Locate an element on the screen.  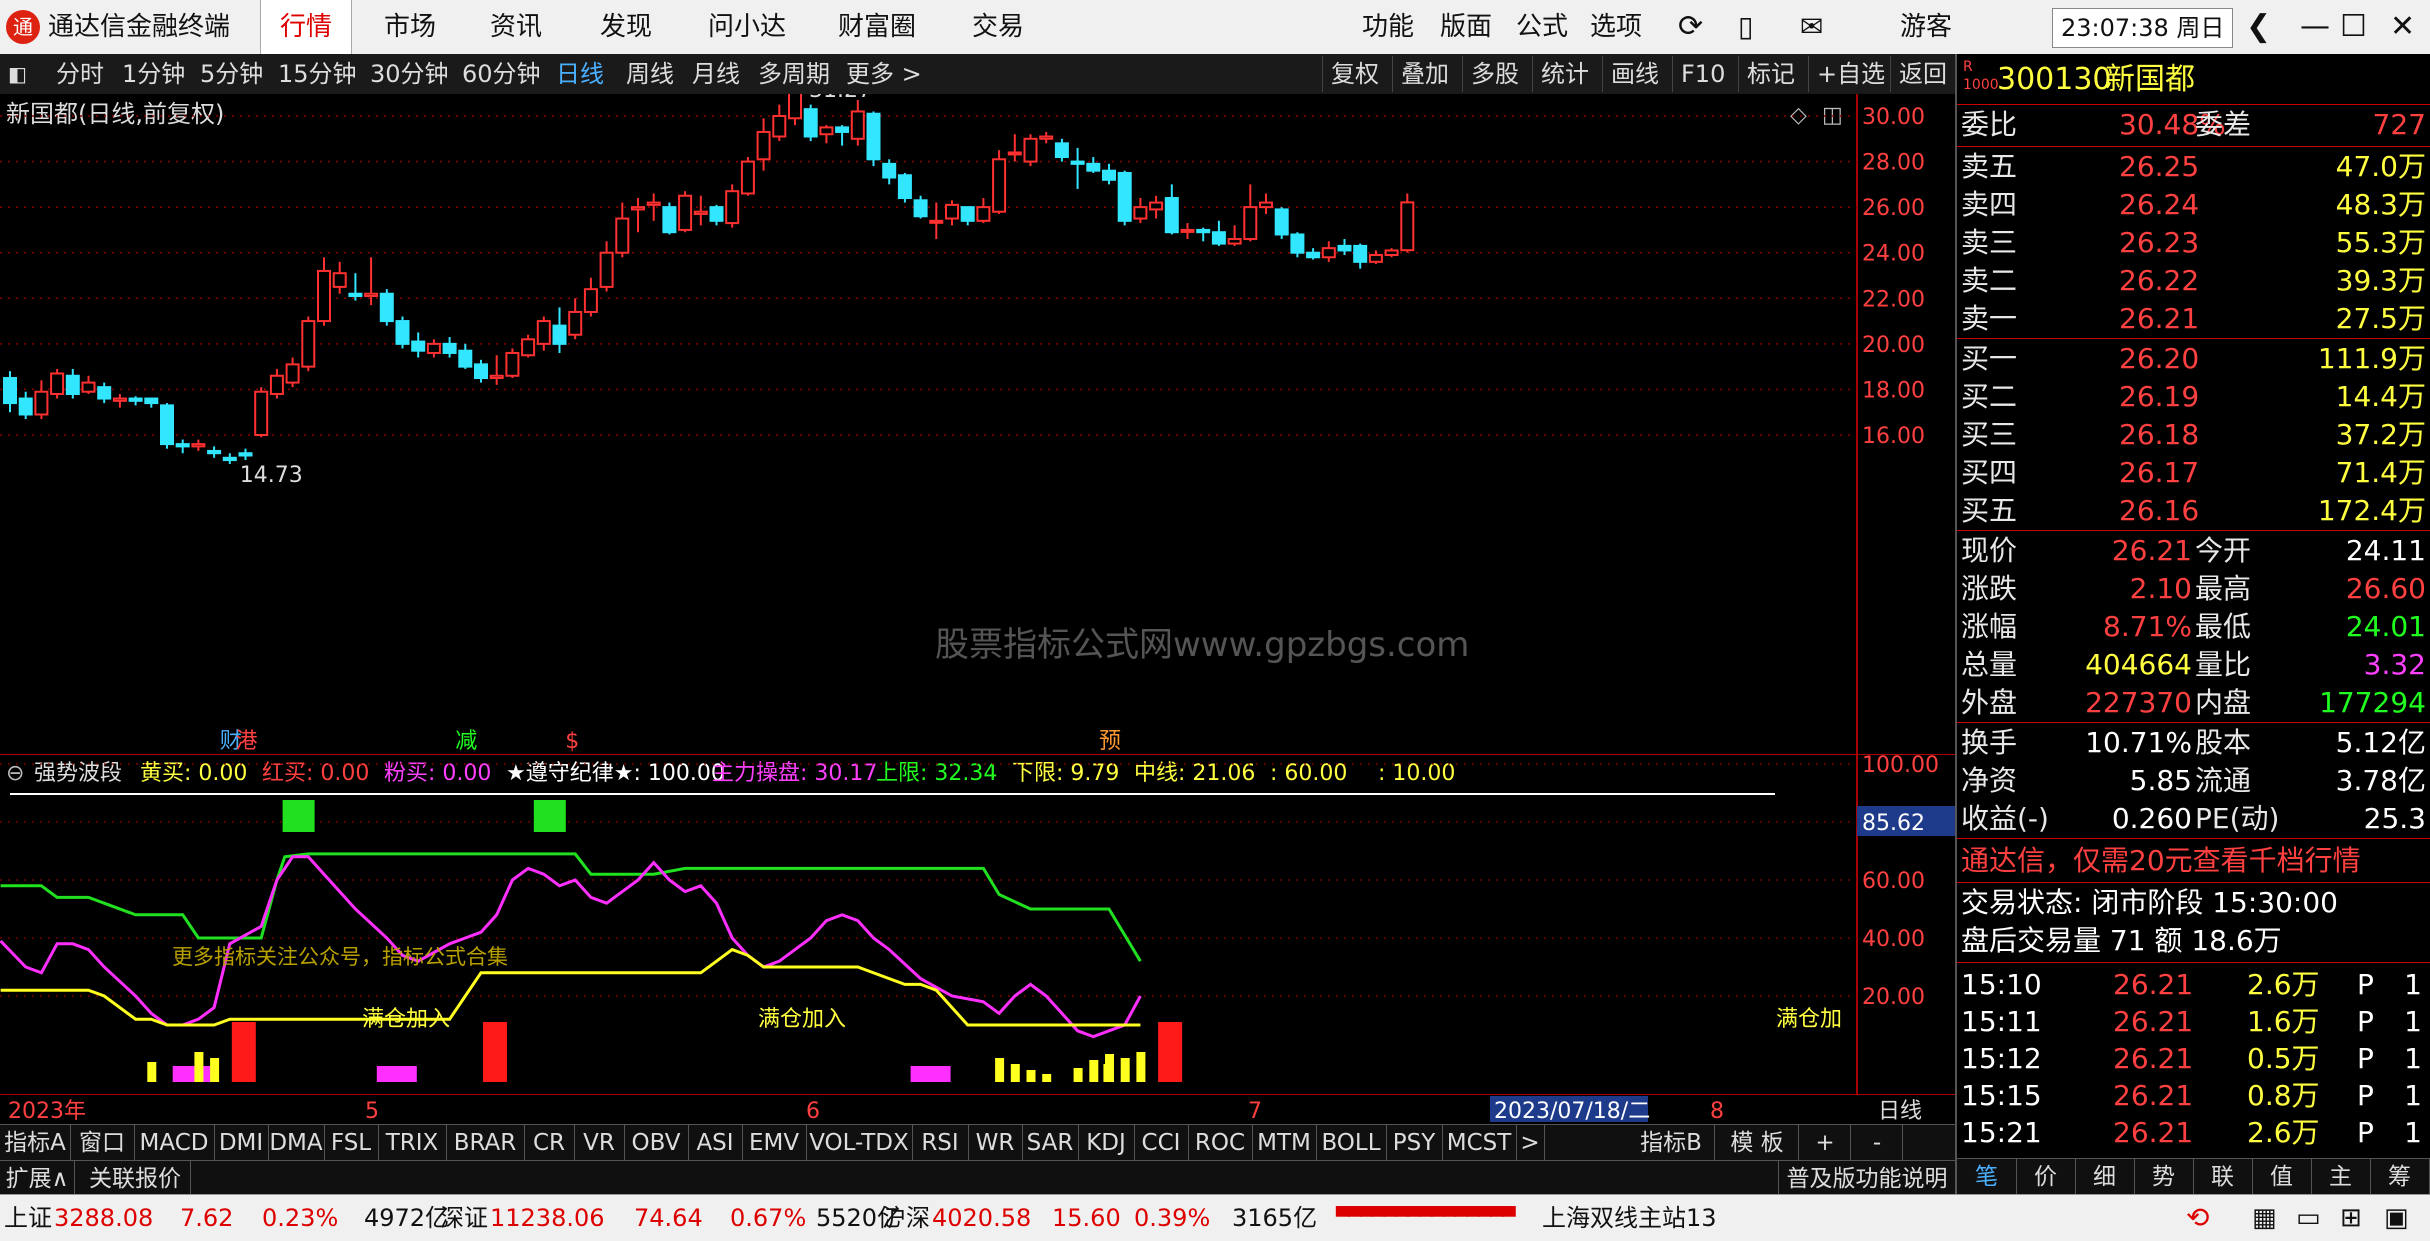
btn-return: 返回 is located at coordinates (1922, 74).